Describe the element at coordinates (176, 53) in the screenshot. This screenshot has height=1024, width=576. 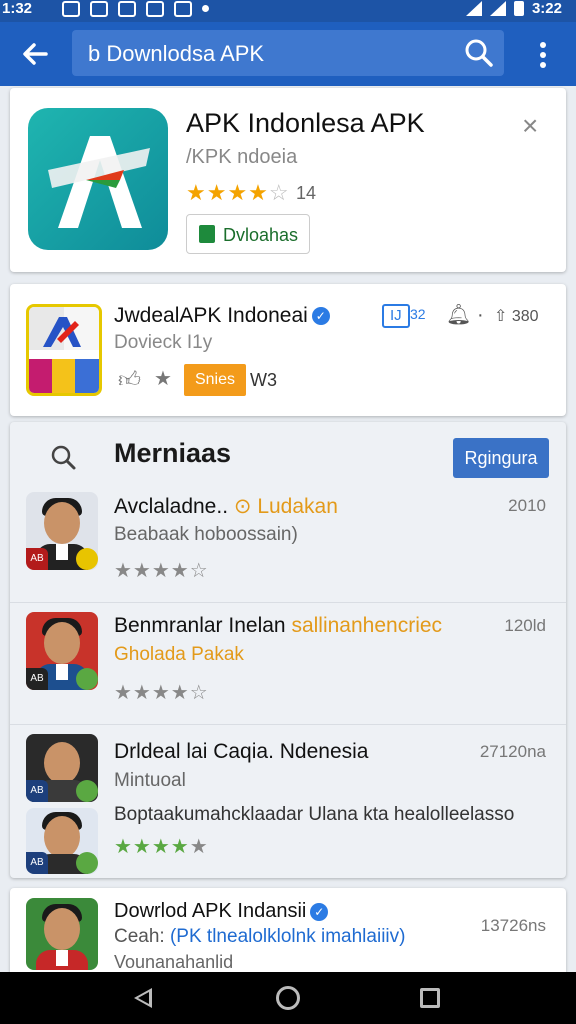
I see `search-query-text: b Downlodsa APK` at that location.